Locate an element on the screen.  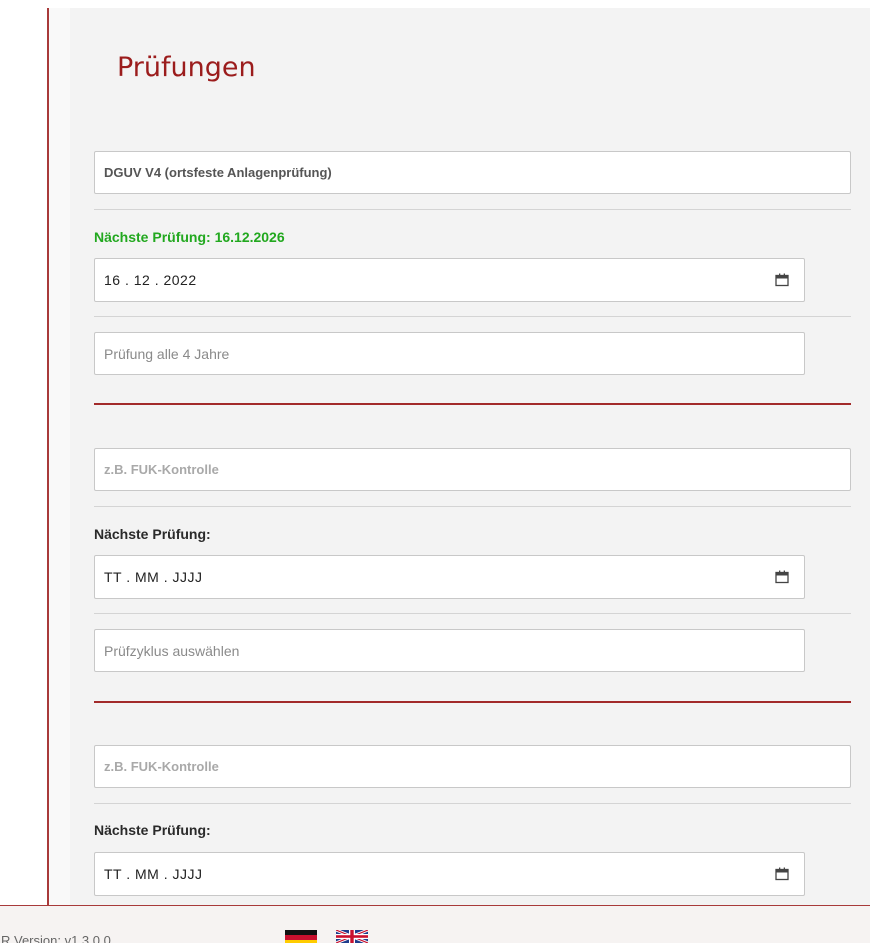
inspection-2-name-placeholder: z.B. FUK-Kontrolle is located at coordinates (161, 469).